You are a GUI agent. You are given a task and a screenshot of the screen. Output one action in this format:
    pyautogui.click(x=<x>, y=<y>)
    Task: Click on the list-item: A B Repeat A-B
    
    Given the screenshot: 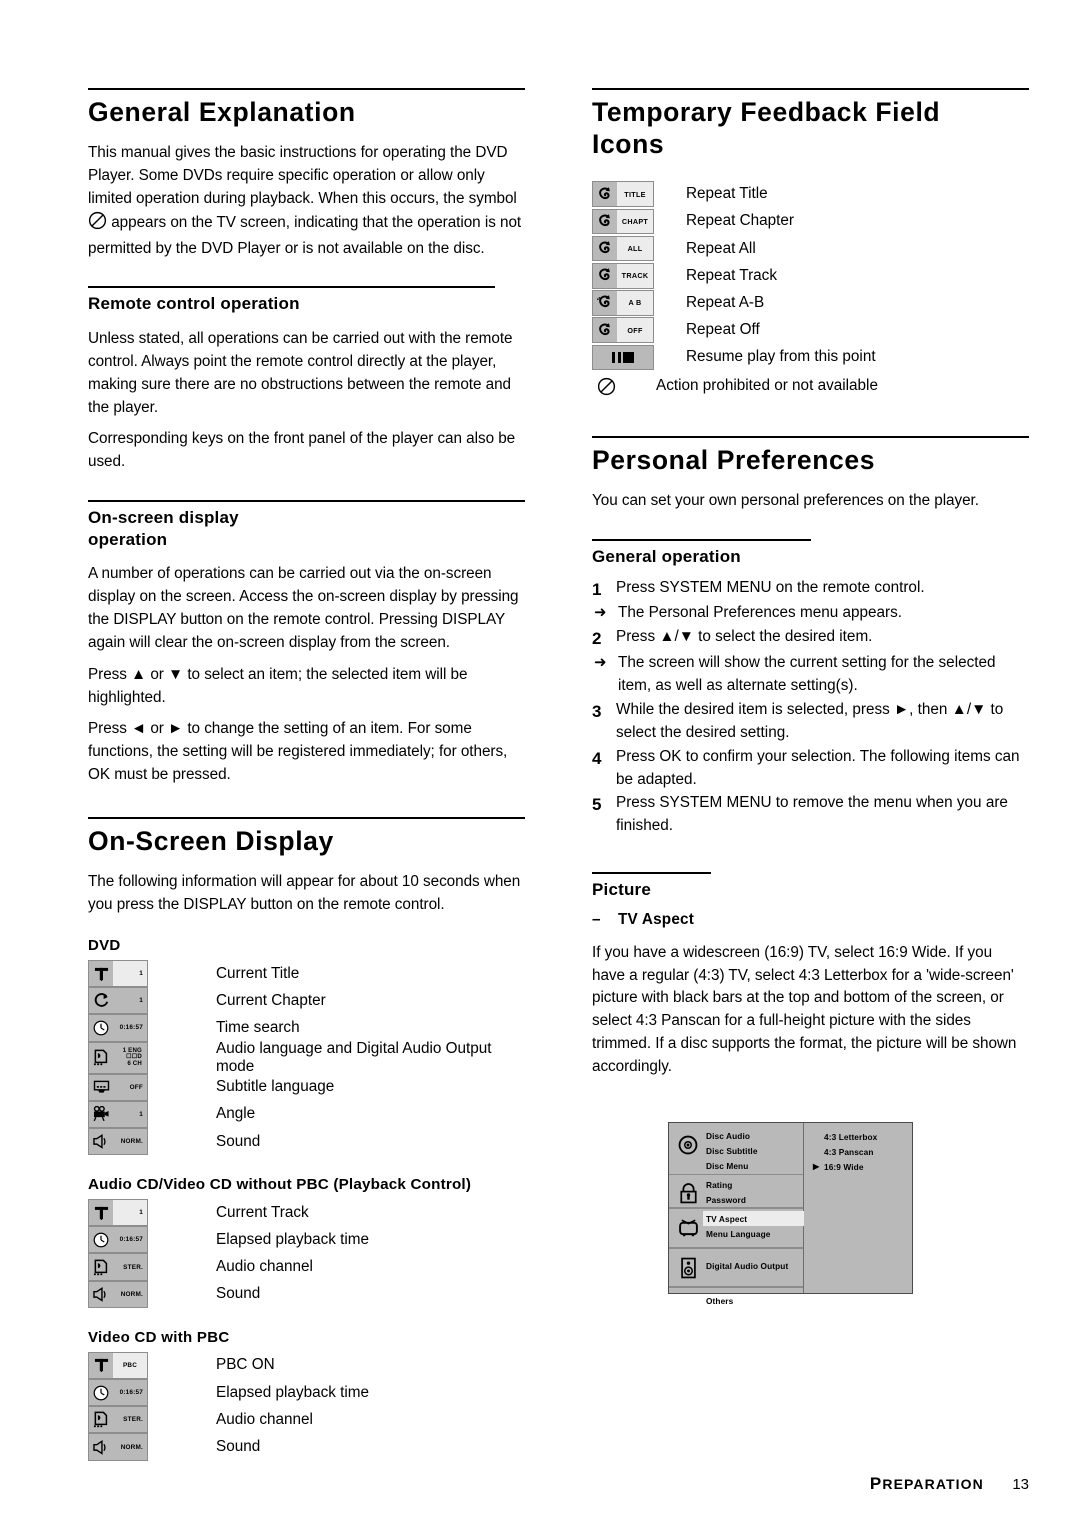 What is the action you would take?
    pyautogui.click(x=810, y=302)
    